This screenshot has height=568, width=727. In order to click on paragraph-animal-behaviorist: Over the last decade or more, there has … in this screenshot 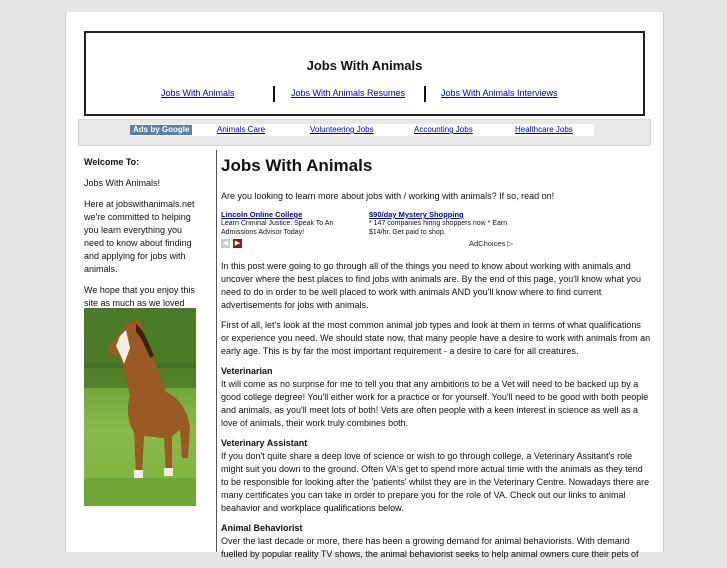, I will do `click(430, 547)`.